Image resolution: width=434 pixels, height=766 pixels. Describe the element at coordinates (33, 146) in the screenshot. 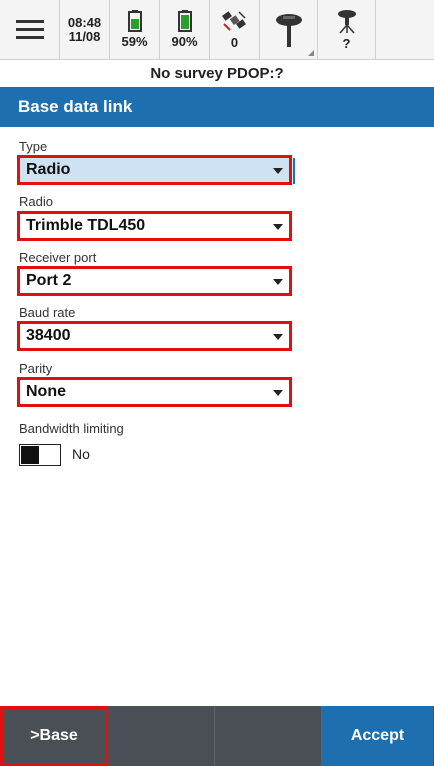

I see `type-label: Type` at that location.